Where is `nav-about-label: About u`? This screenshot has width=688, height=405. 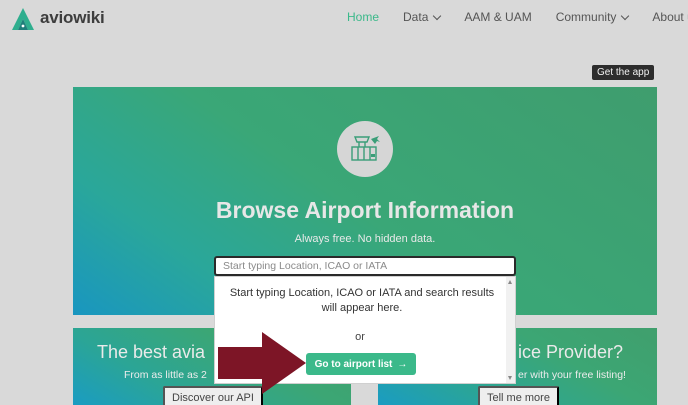 nav-about-label: About u is located at coordinates (670, 17).